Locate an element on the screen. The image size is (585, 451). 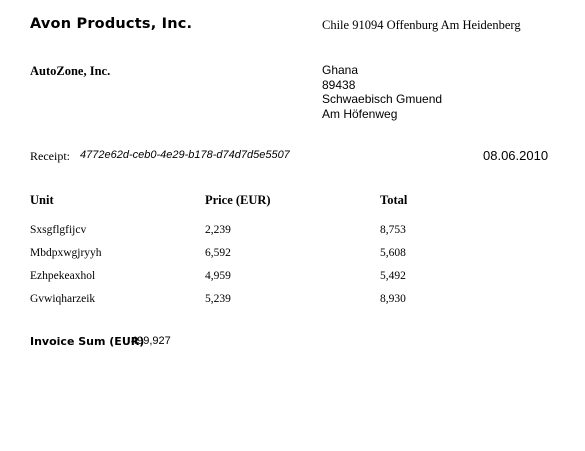
seller-address: Chile 91094 Offenburg Am Heidenberg is located at coordinates (421, 25).